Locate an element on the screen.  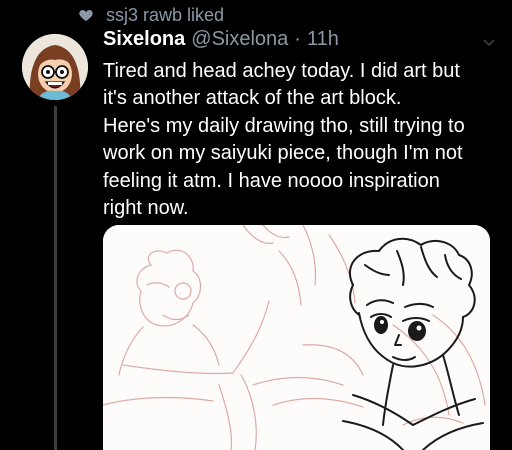
chevron-down-icon is located at coordinates (489, 43).